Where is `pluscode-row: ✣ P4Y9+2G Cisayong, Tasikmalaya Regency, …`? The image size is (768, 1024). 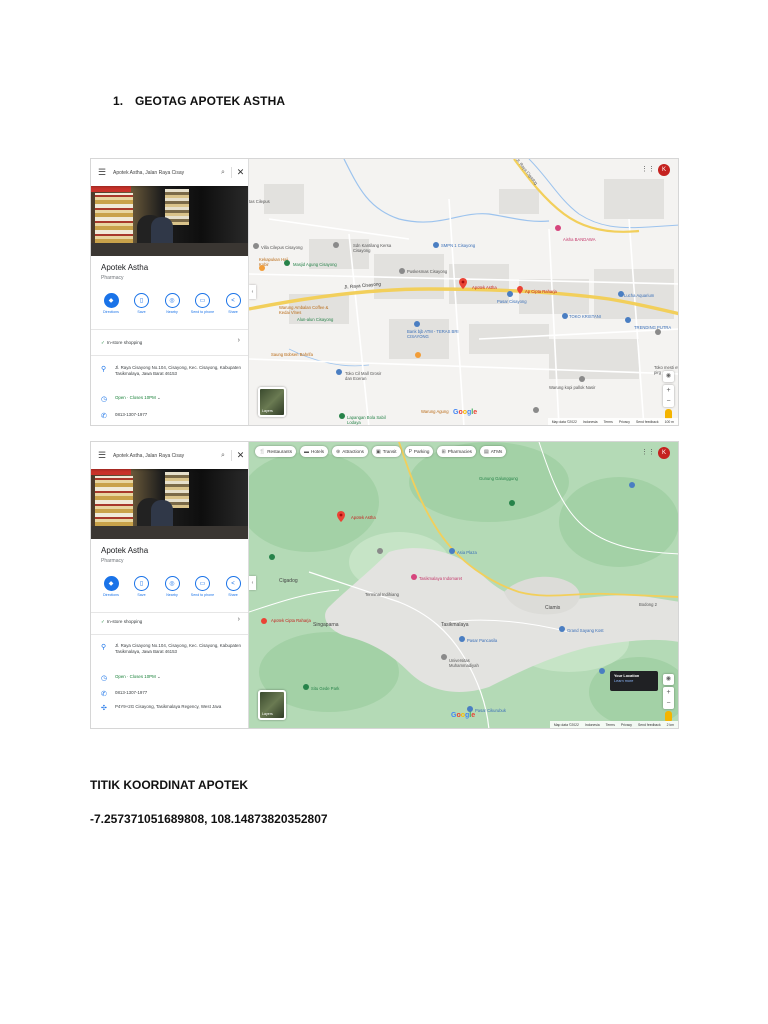 pluscode-row: ✣ P4Y9+2G Cisayong, Tasikmalaya Regency, … is located at coordinates (172, 708).